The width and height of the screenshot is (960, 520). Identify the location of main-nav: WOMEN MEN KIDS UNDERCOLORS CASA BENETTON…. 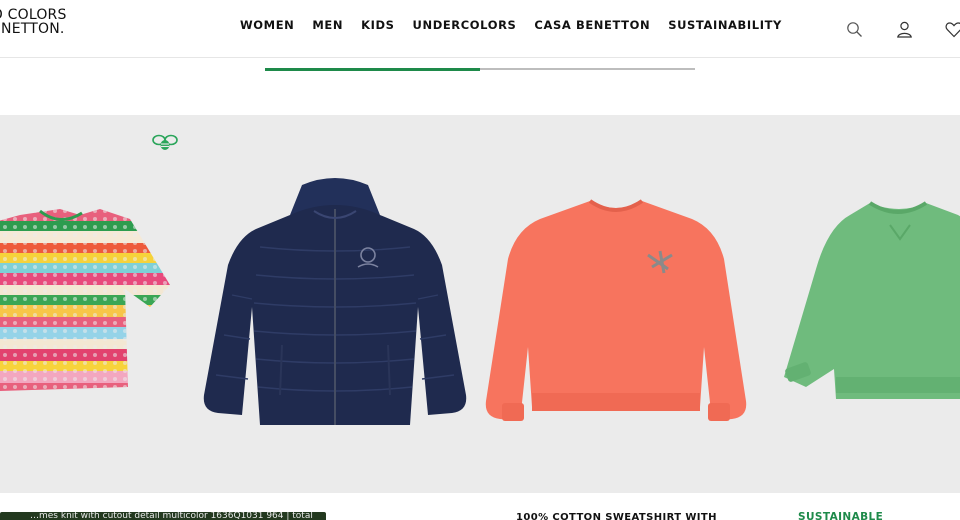
(520, 25).